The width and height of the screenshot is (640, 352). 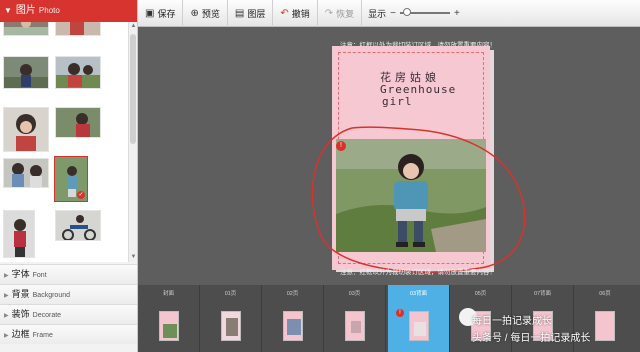 What do you see at coordinates (49, 10) in the screenshot?
I see `photo-panel-label-en: Photo` at bounding box center [49, 10].